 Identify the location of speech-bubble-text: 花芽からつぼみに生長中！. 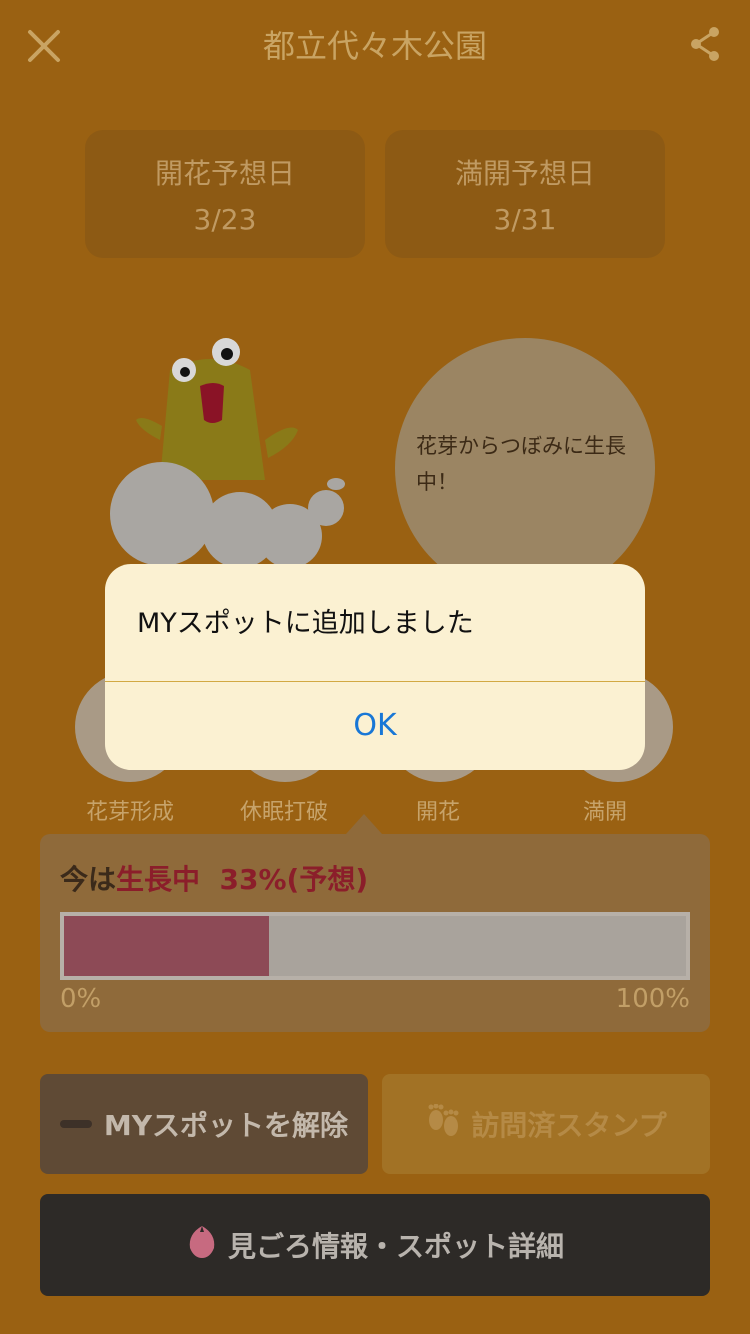
(521, 464).